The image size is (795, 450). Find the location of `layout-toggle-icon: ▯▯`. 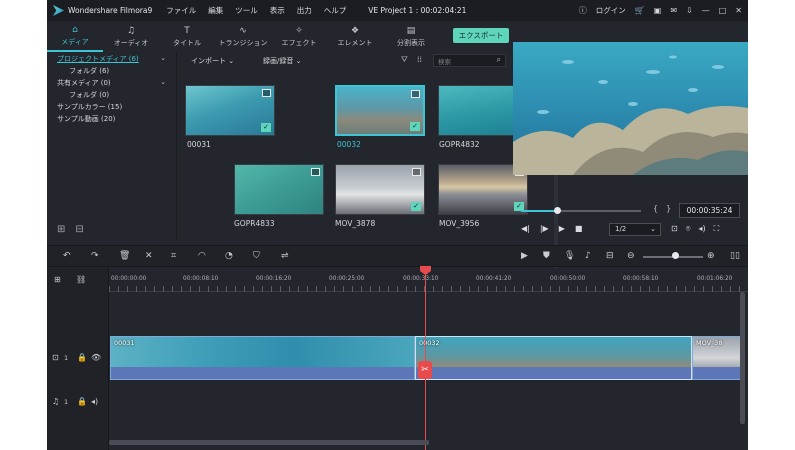

layout-toggle-icon: ▯▯ is located at coordinates (735, 256).